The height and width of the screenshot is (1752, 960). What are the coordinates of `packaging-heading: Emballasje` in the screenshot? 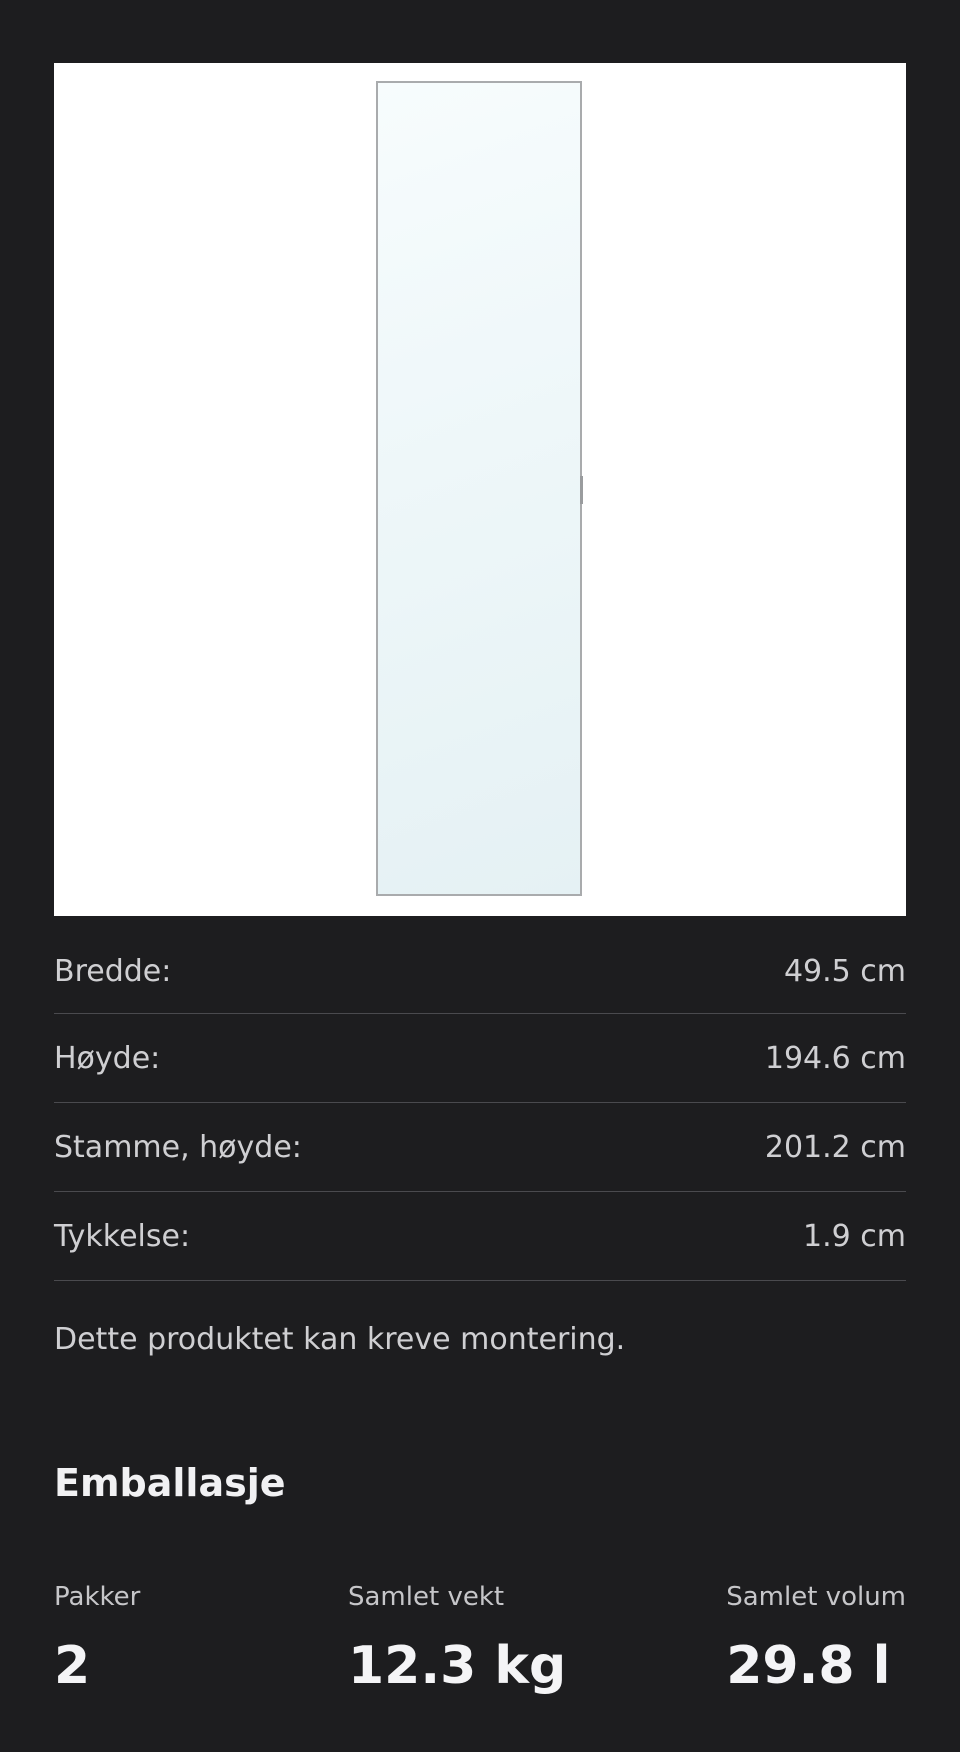 It's located at (170, 1483).